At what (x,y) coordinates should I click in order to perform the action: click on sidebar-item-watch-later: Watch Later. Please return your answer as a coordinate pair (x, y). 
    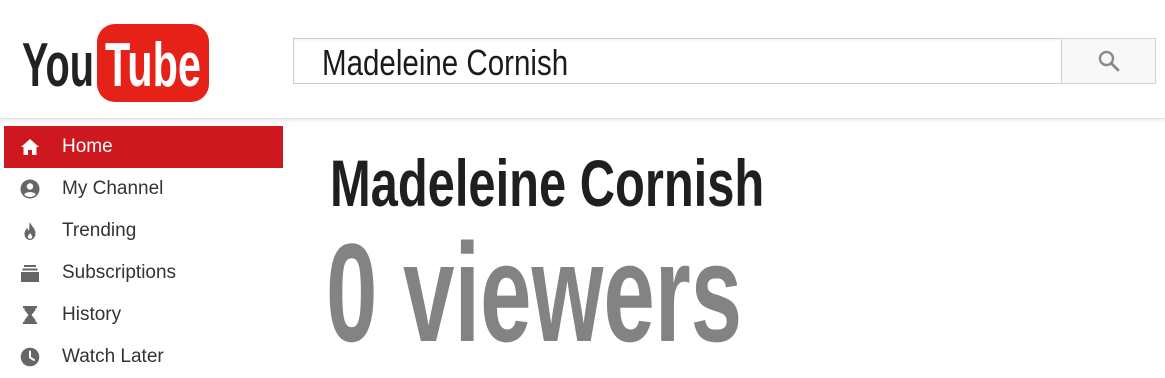
    Looking at the image, I should click on (143, 357).